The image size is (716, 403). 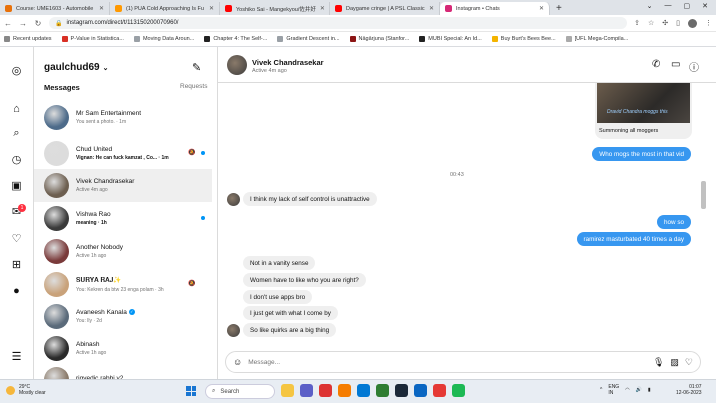 I want to click on instagram-logo-icon: ◎, so click(x=16, y=70).